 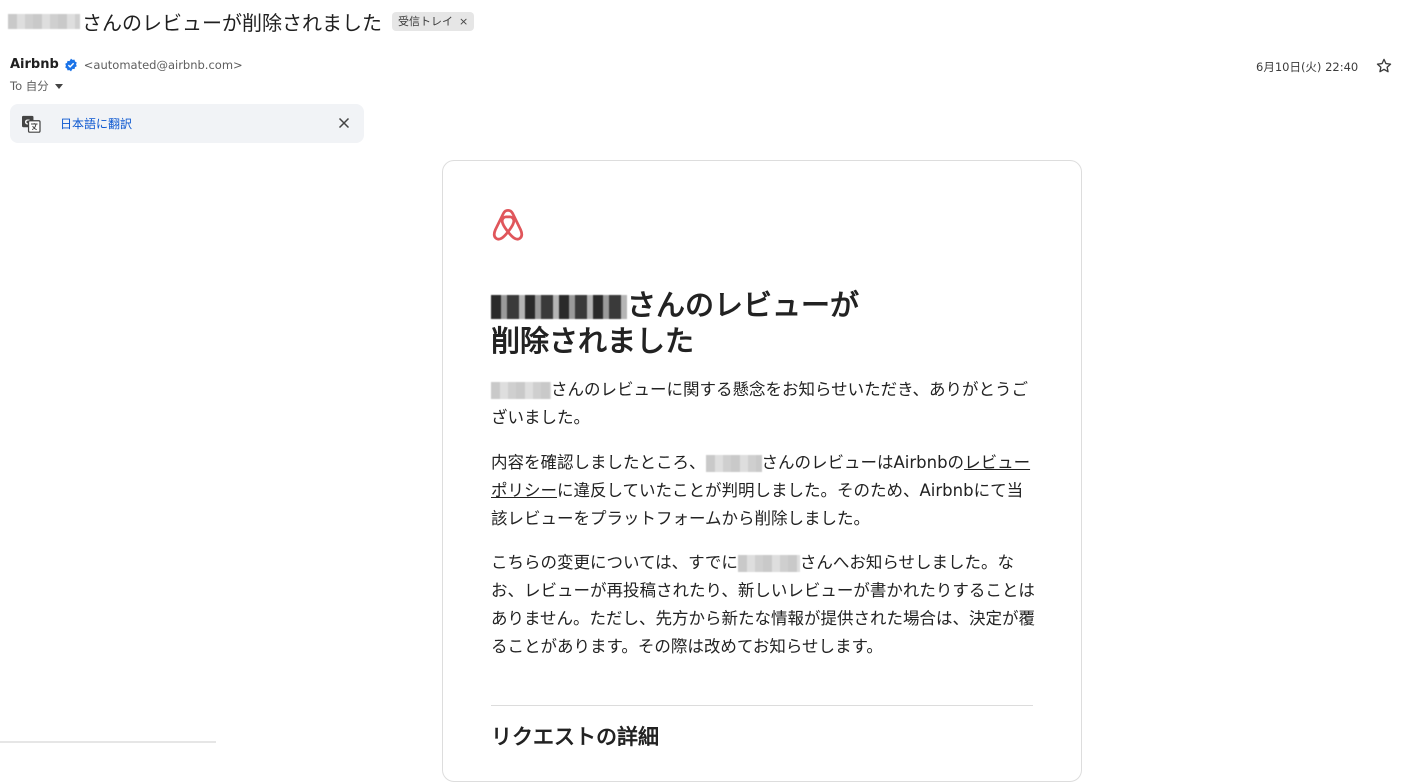 I want to click on close-icon, so click(x=344, y=123).